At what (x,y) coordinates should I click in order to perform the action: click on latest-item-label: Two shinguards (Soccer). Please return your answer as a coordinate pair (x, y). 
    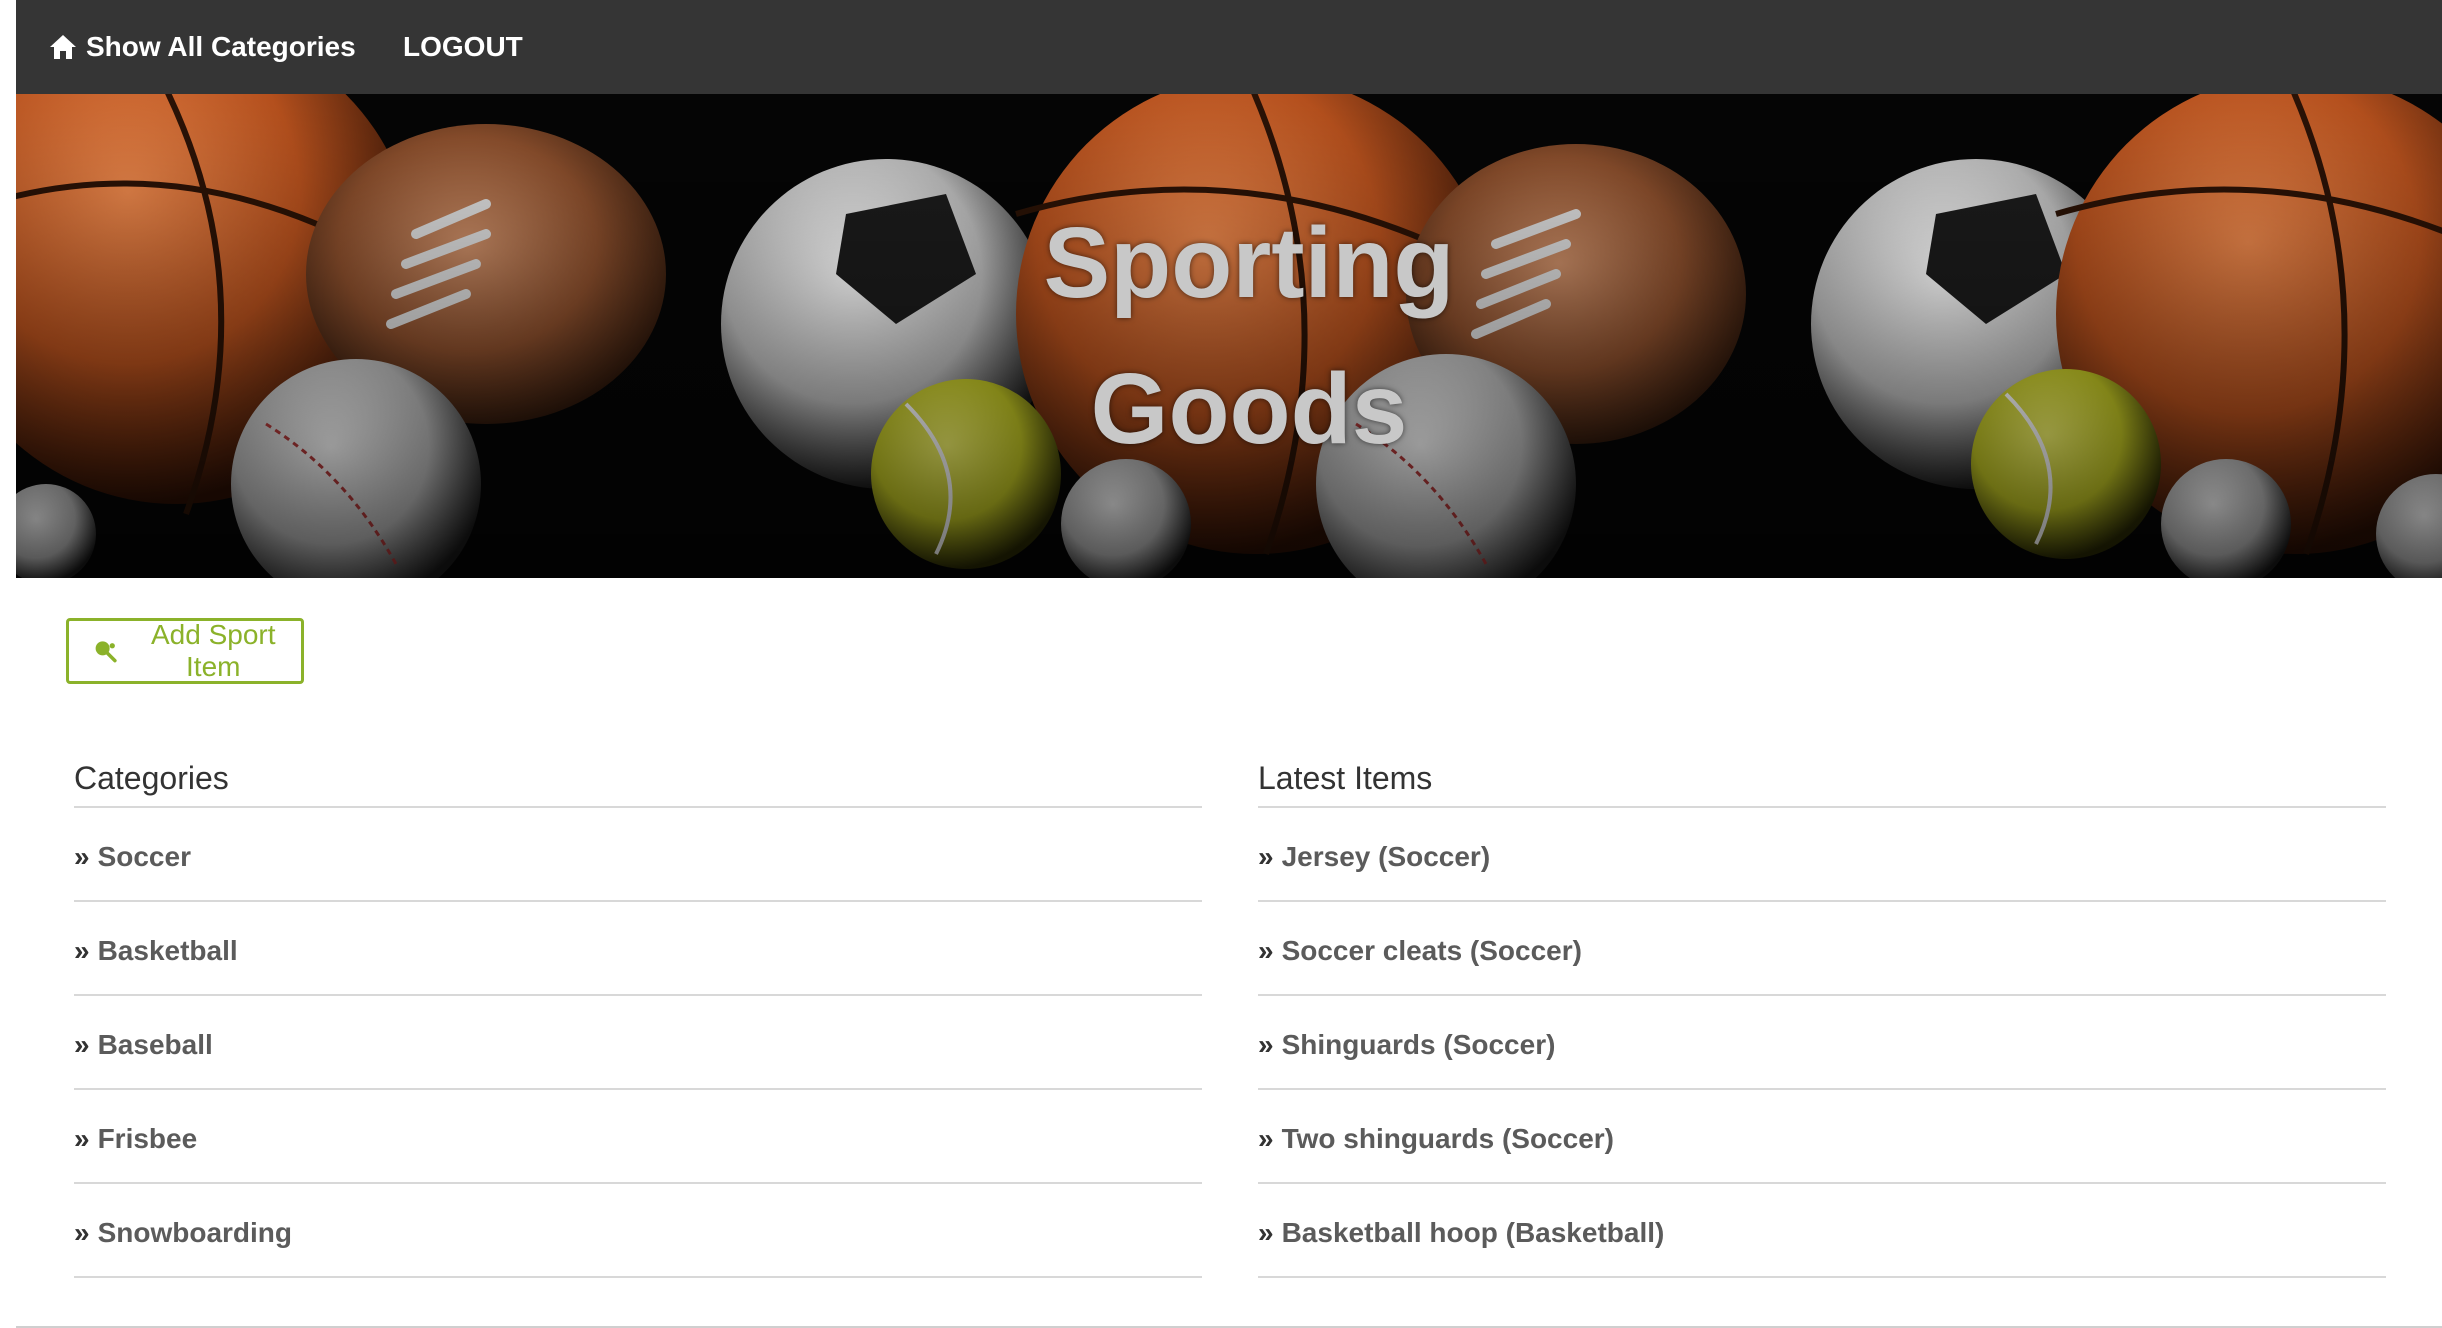
    Looking at the image, I should click on (1447, 1138).